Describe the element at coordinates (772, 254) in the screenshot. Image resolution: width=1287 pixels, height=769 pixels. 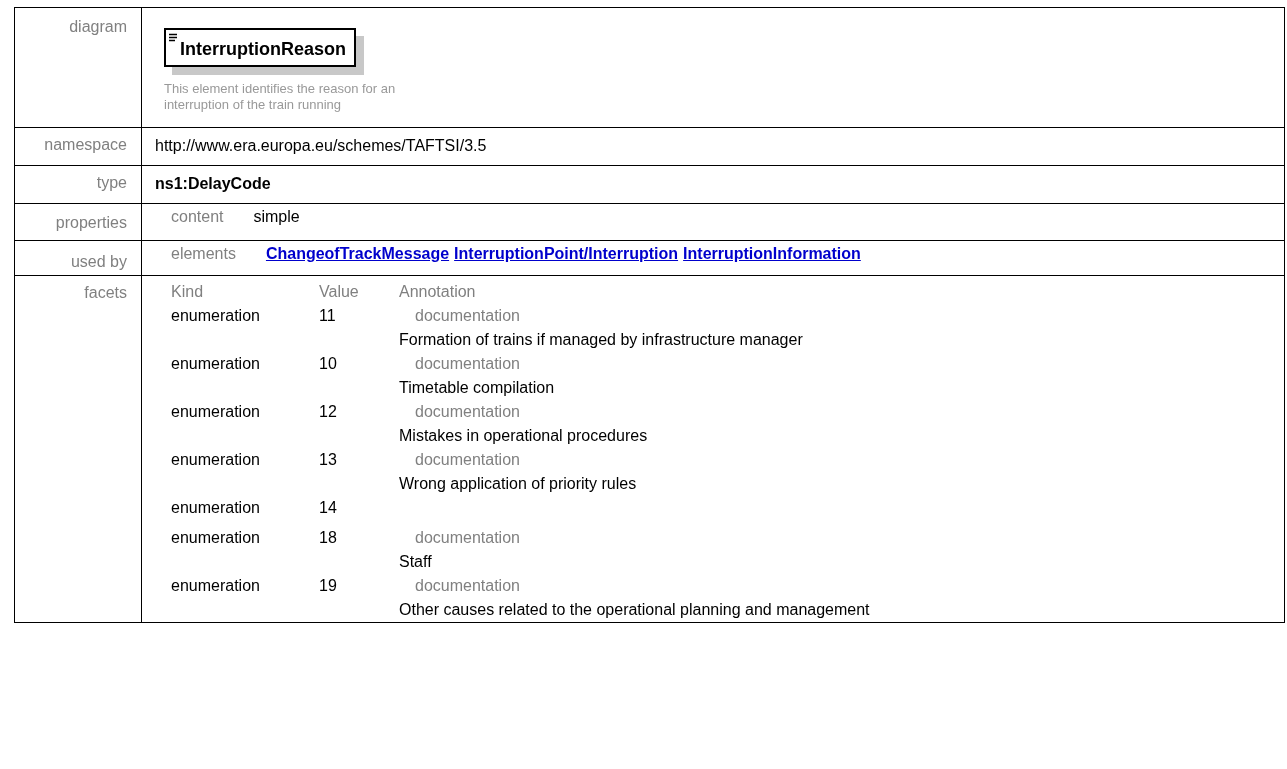
I see `element-link: InterruptionInformation` at that location.